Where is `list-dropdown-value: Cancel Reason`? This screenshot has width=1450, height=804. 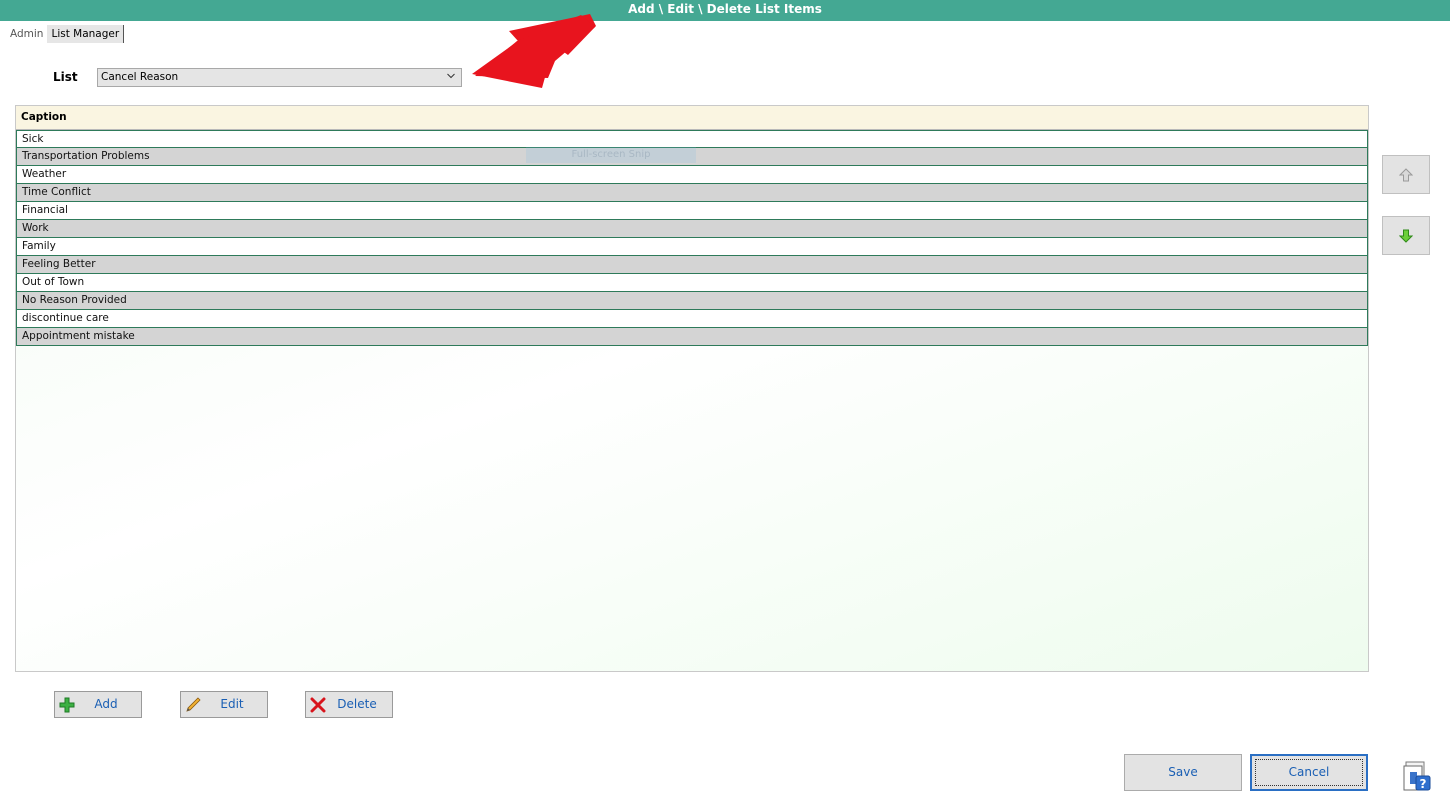
list-dropdown-value: Cancel Reason is located at coordinates (140, 77).